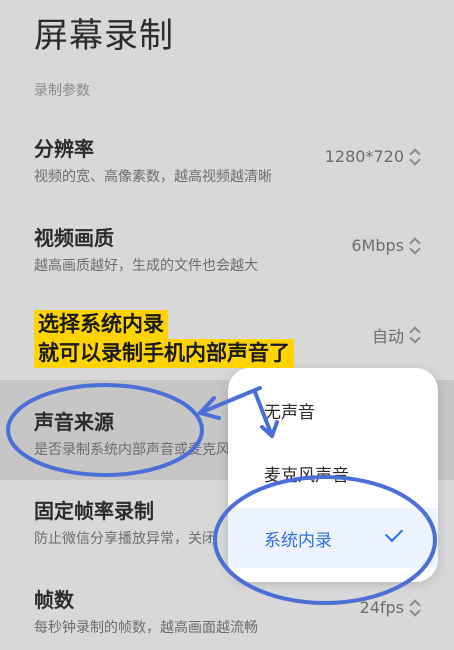 The height and width of the screenshot is (650, 454). I want to click on setting-title: 声音来源, so click(74, 422).